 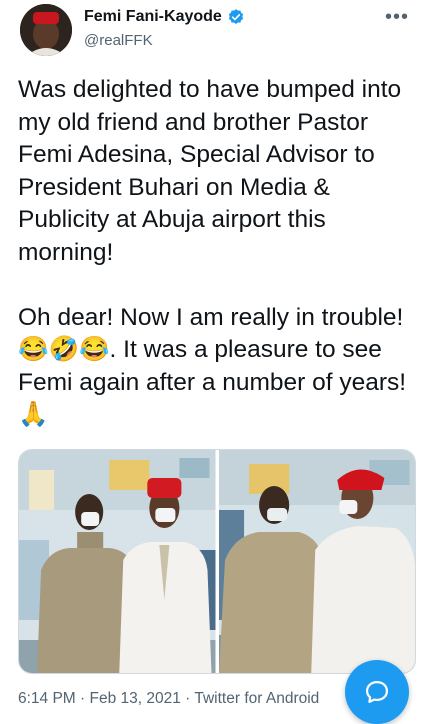 I want to click on verified-badge-icon, so click(x=235, y=16).